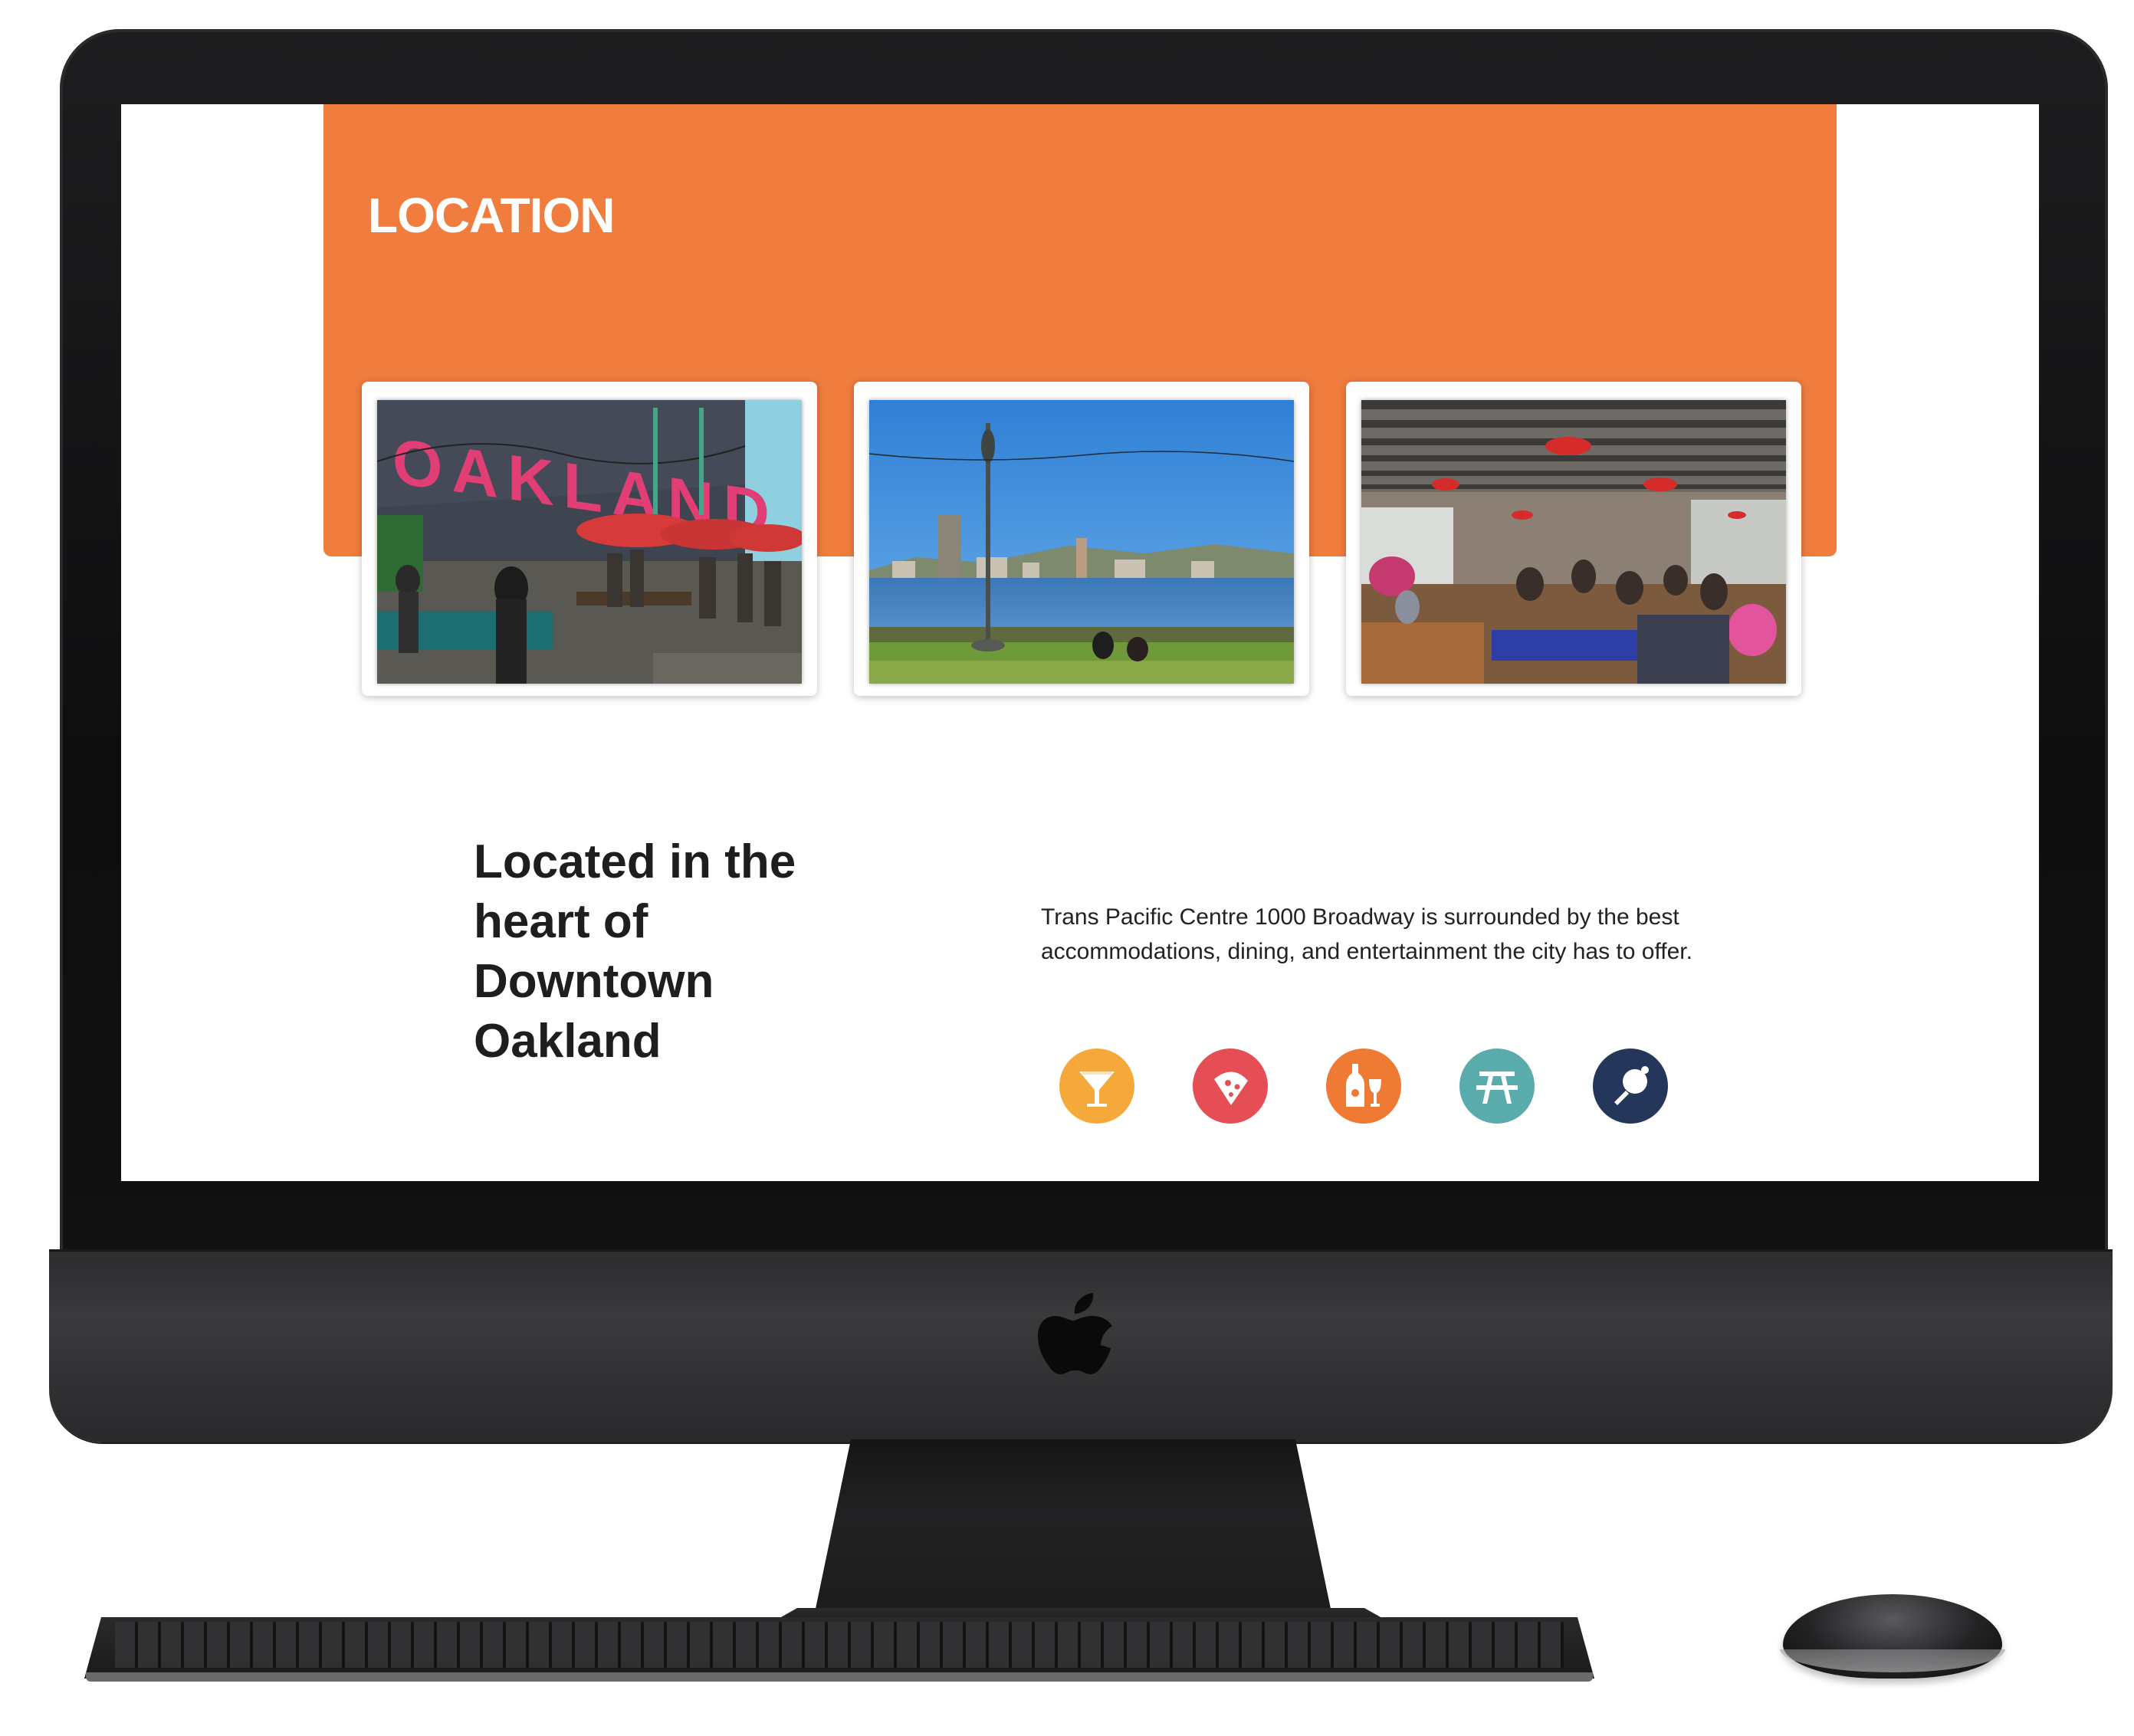 Image resolution: width=2134 pixels, height=1736 pixels. Describe the element at coordinates (1363, 1086) in the screenshot. I see `wine-bottle-glass-icon` at that location.